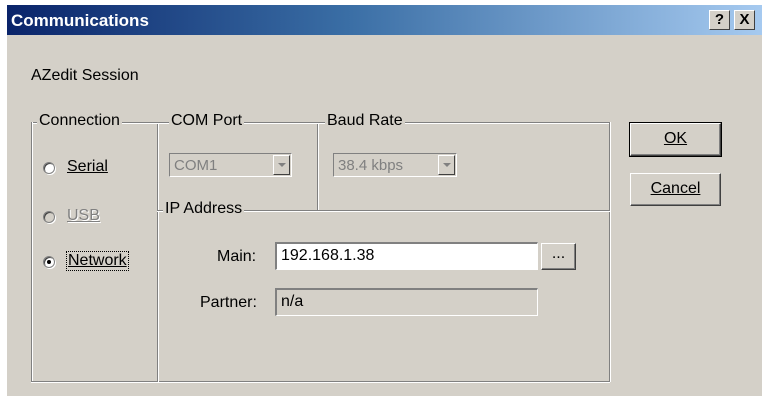  What do you see at coordinates (87, 167) in the screenshot?
I see `radio-serial-label: Serial` at bounding box center [87, 167].